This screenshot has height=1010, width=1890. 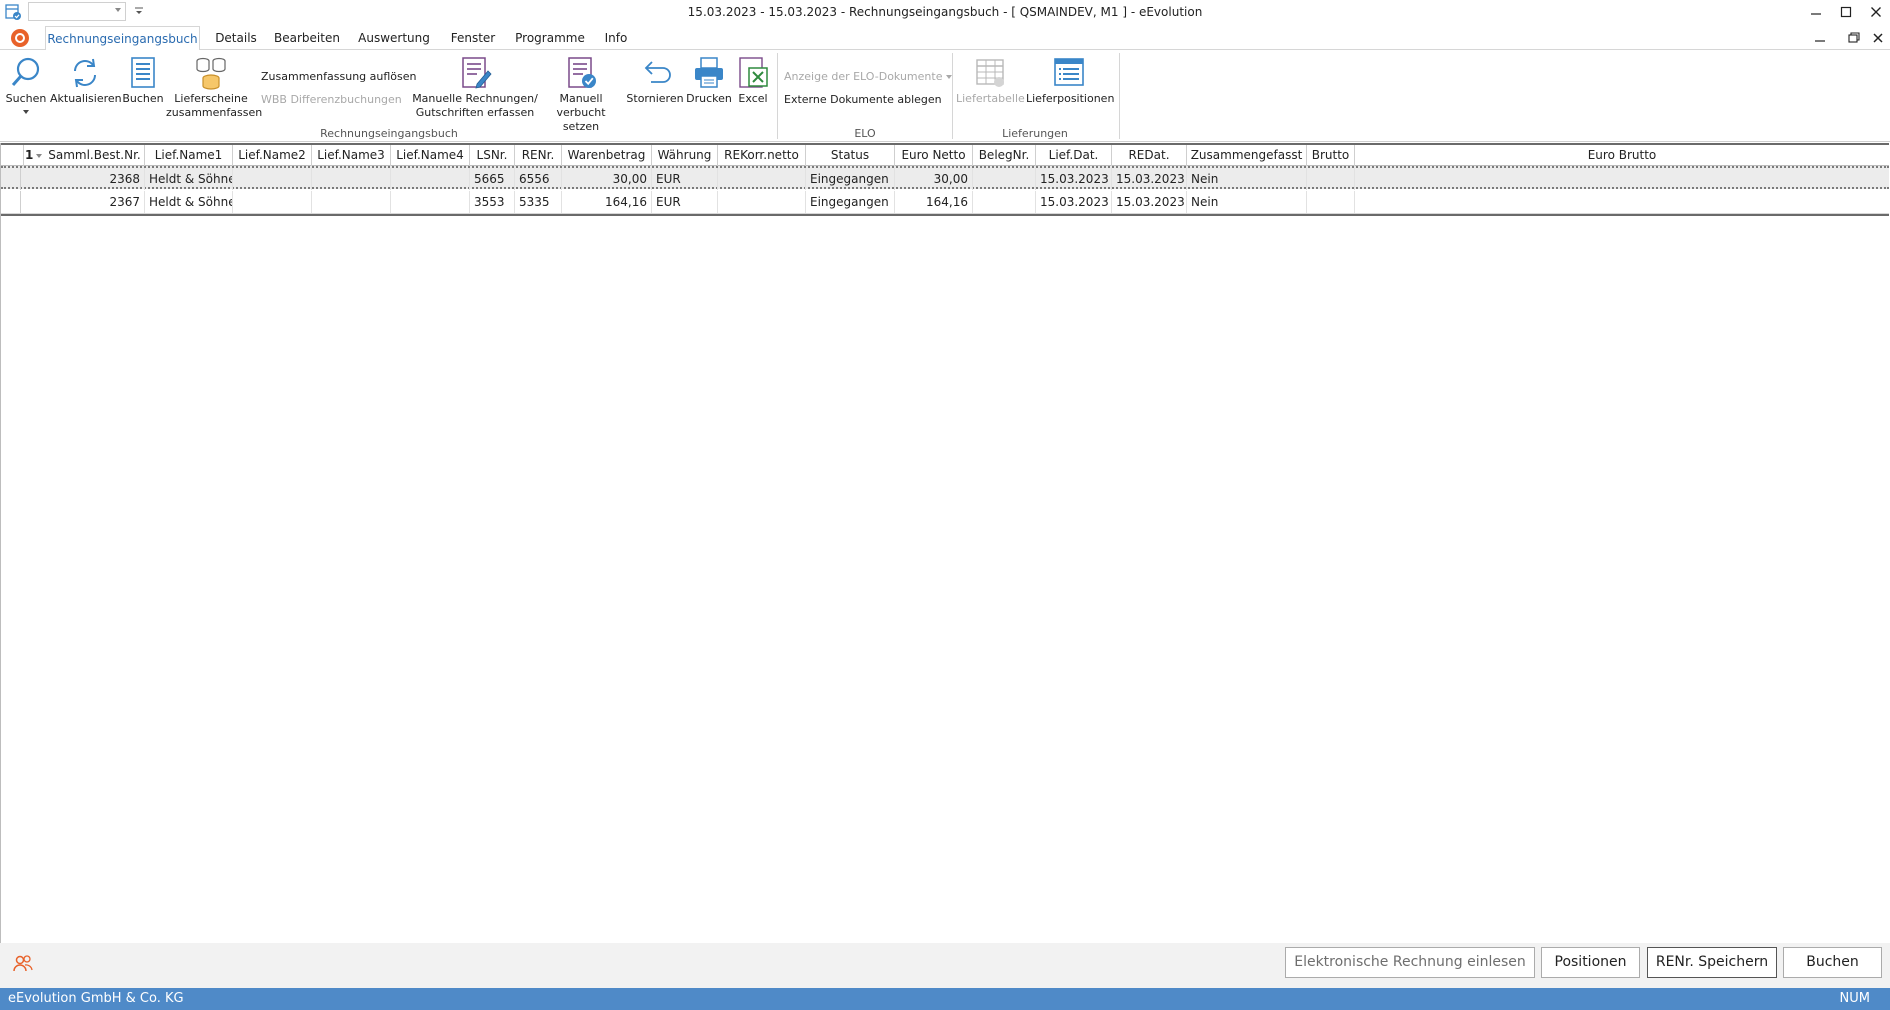 What do you see at coordinates (1070, 81) in the screenshot?
I see `lieferpositionen-button: Lieferpositionen` at bounding box center [1070, 81].